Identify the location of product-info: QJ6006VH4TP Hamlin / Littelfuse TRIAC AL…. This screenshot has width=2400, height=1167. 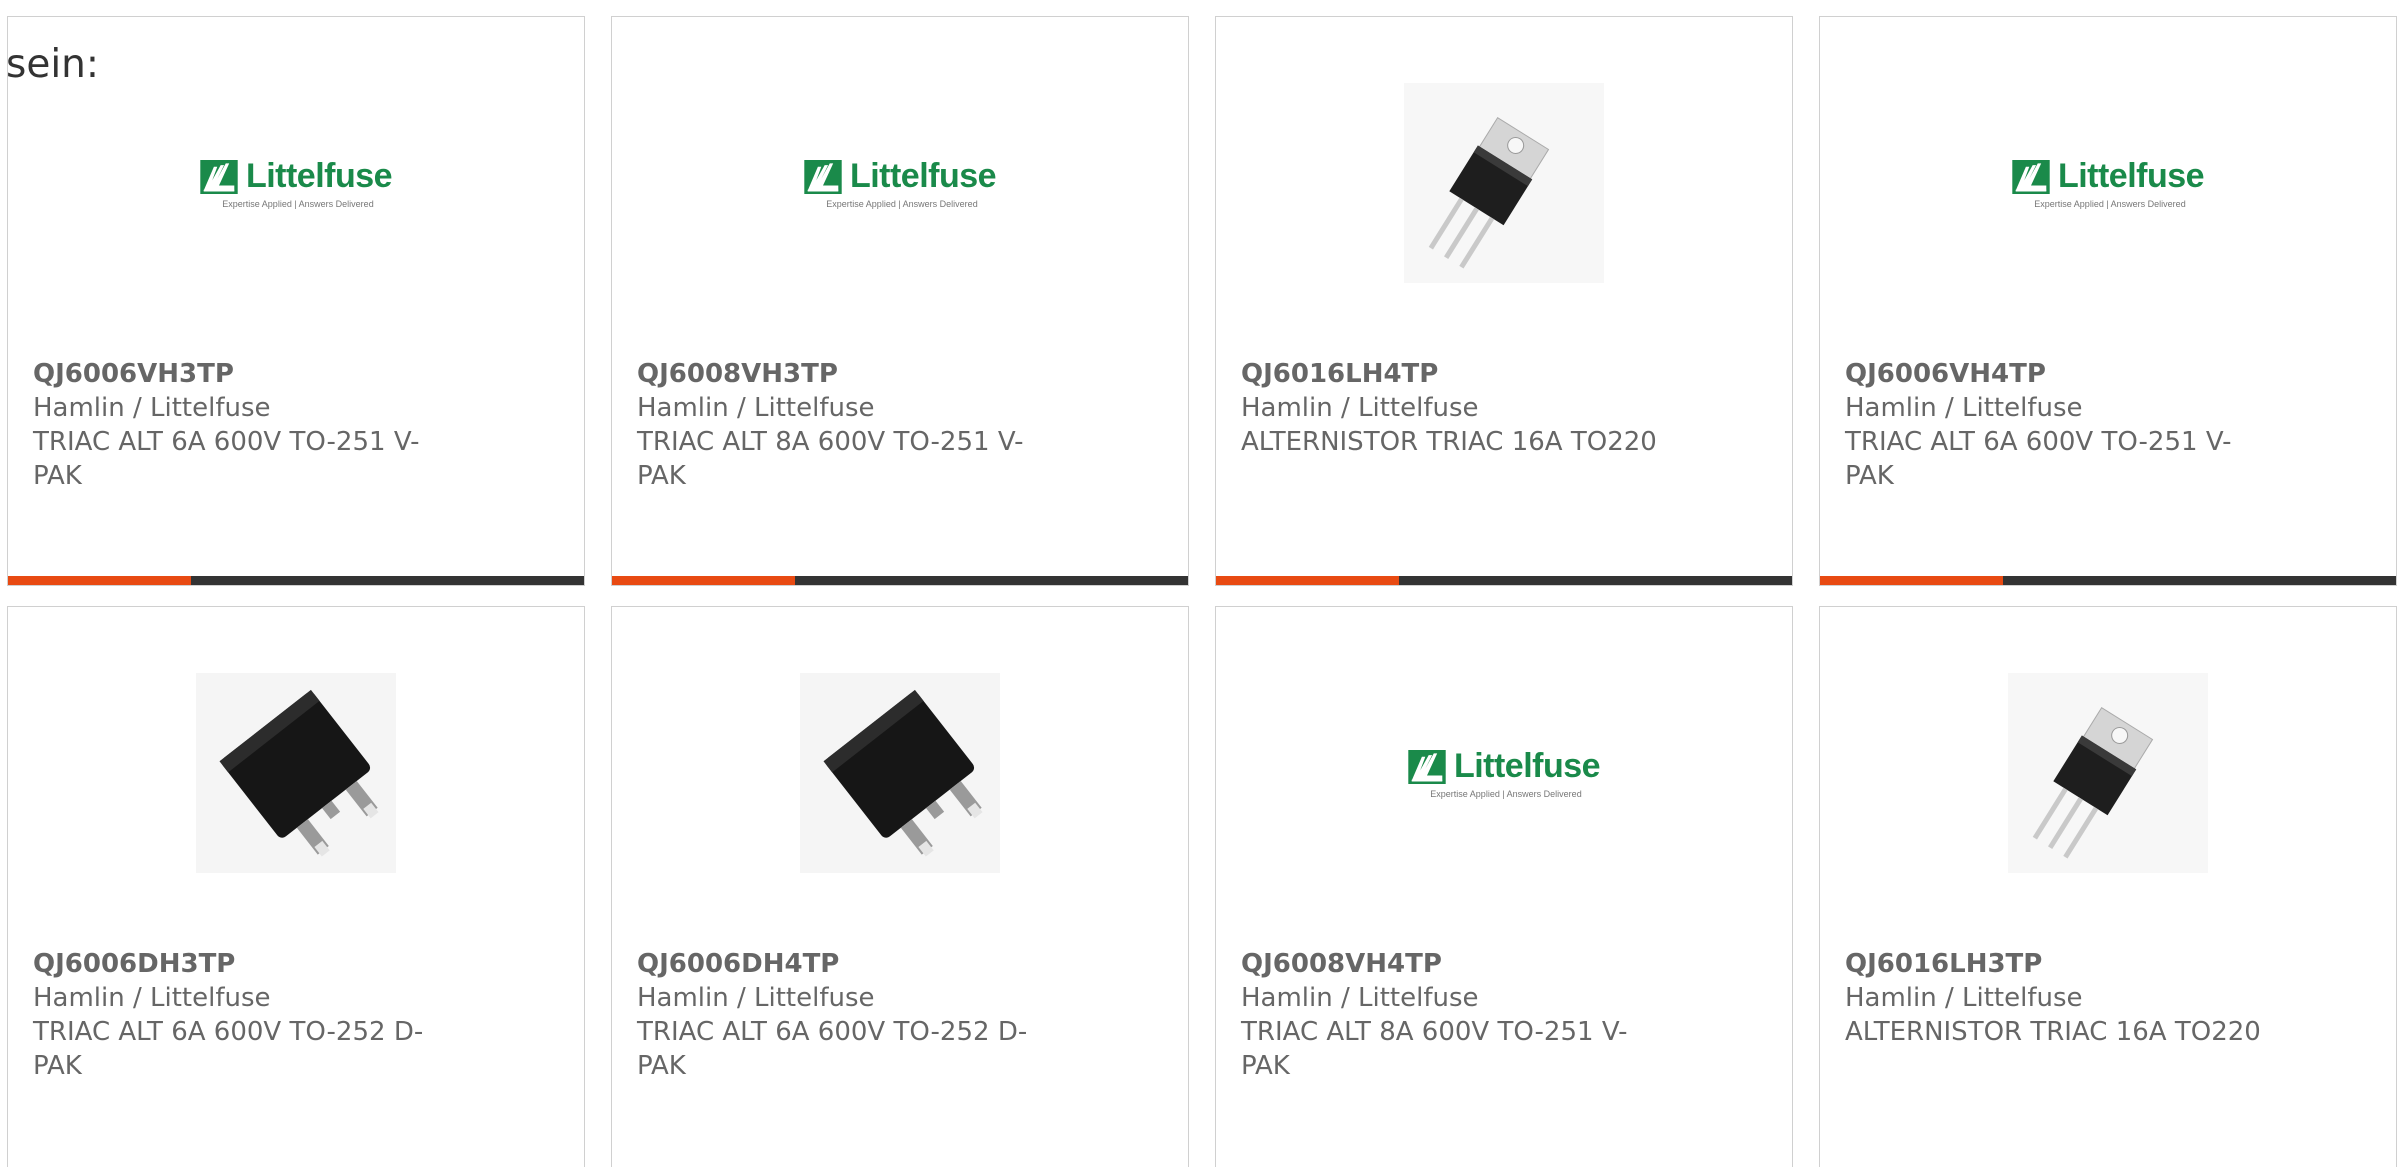
(2060, 425).